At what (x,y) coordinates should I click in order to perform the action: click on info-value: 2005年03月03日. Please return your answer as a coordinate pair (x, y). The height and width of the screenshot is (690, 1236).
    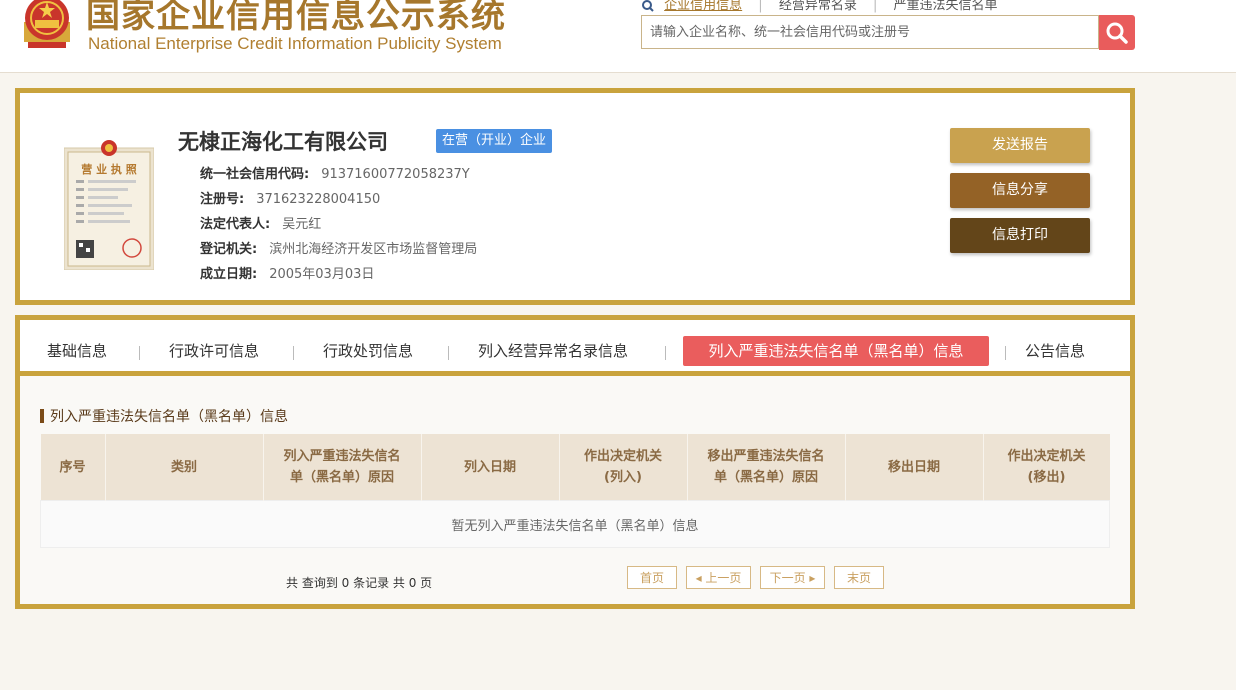
    Looking at the image, I should click on (322, 274).